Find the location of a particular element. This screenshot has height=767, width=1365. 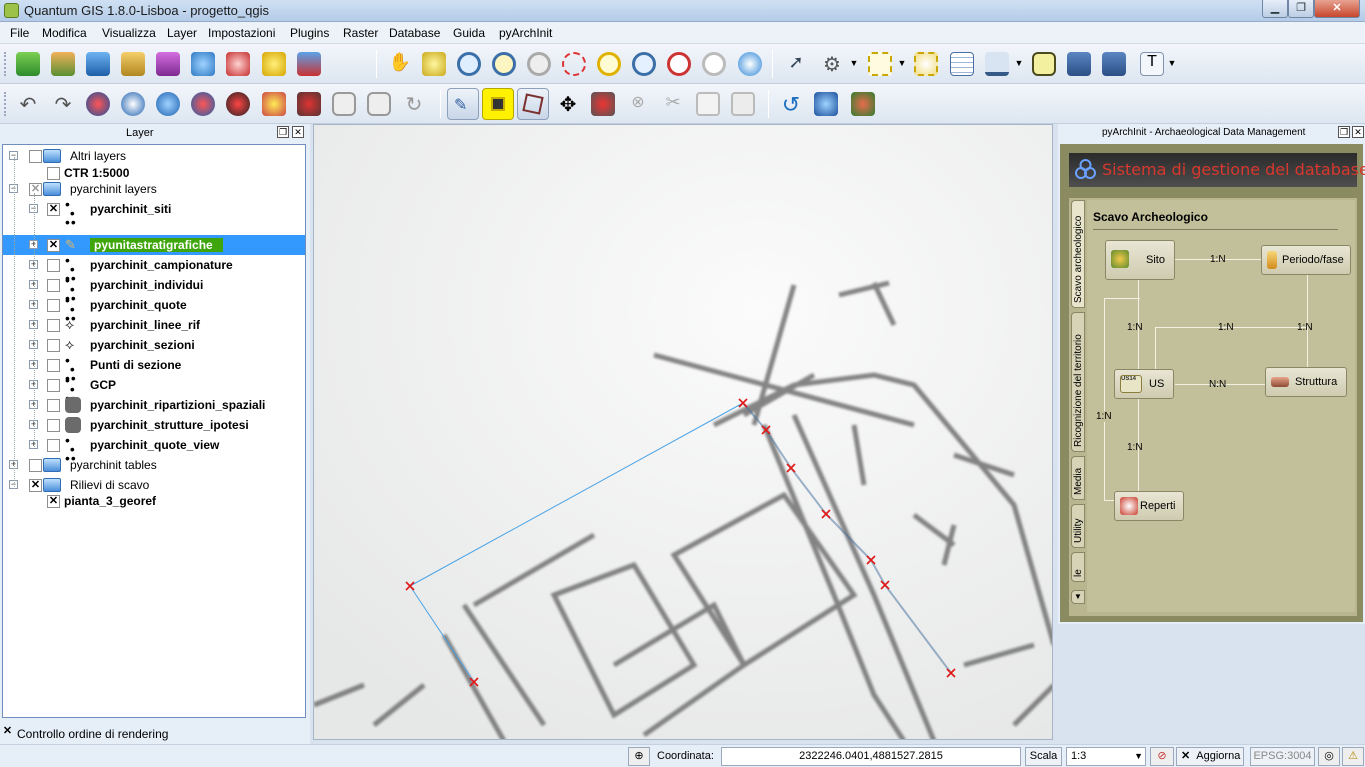

coord-field: 2322246.0401,4881527.2815 is located at coordinates (871, 756).